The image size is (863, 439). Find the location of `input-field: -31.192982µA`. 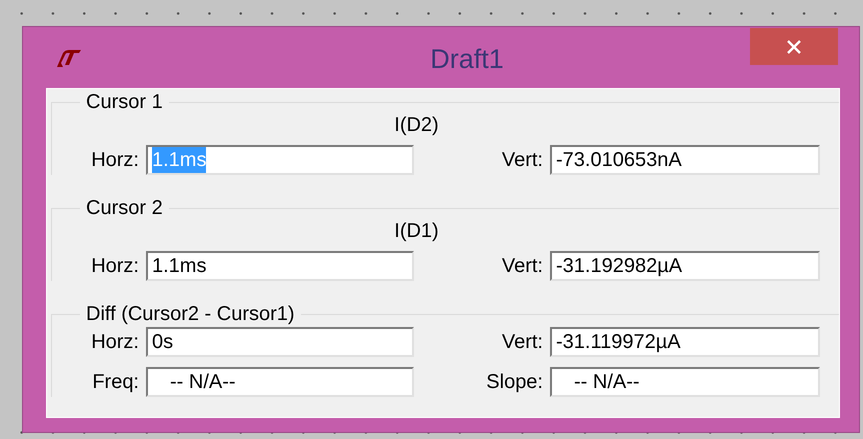

input-field: -31.192982µA is located at coordinates (685, 266).